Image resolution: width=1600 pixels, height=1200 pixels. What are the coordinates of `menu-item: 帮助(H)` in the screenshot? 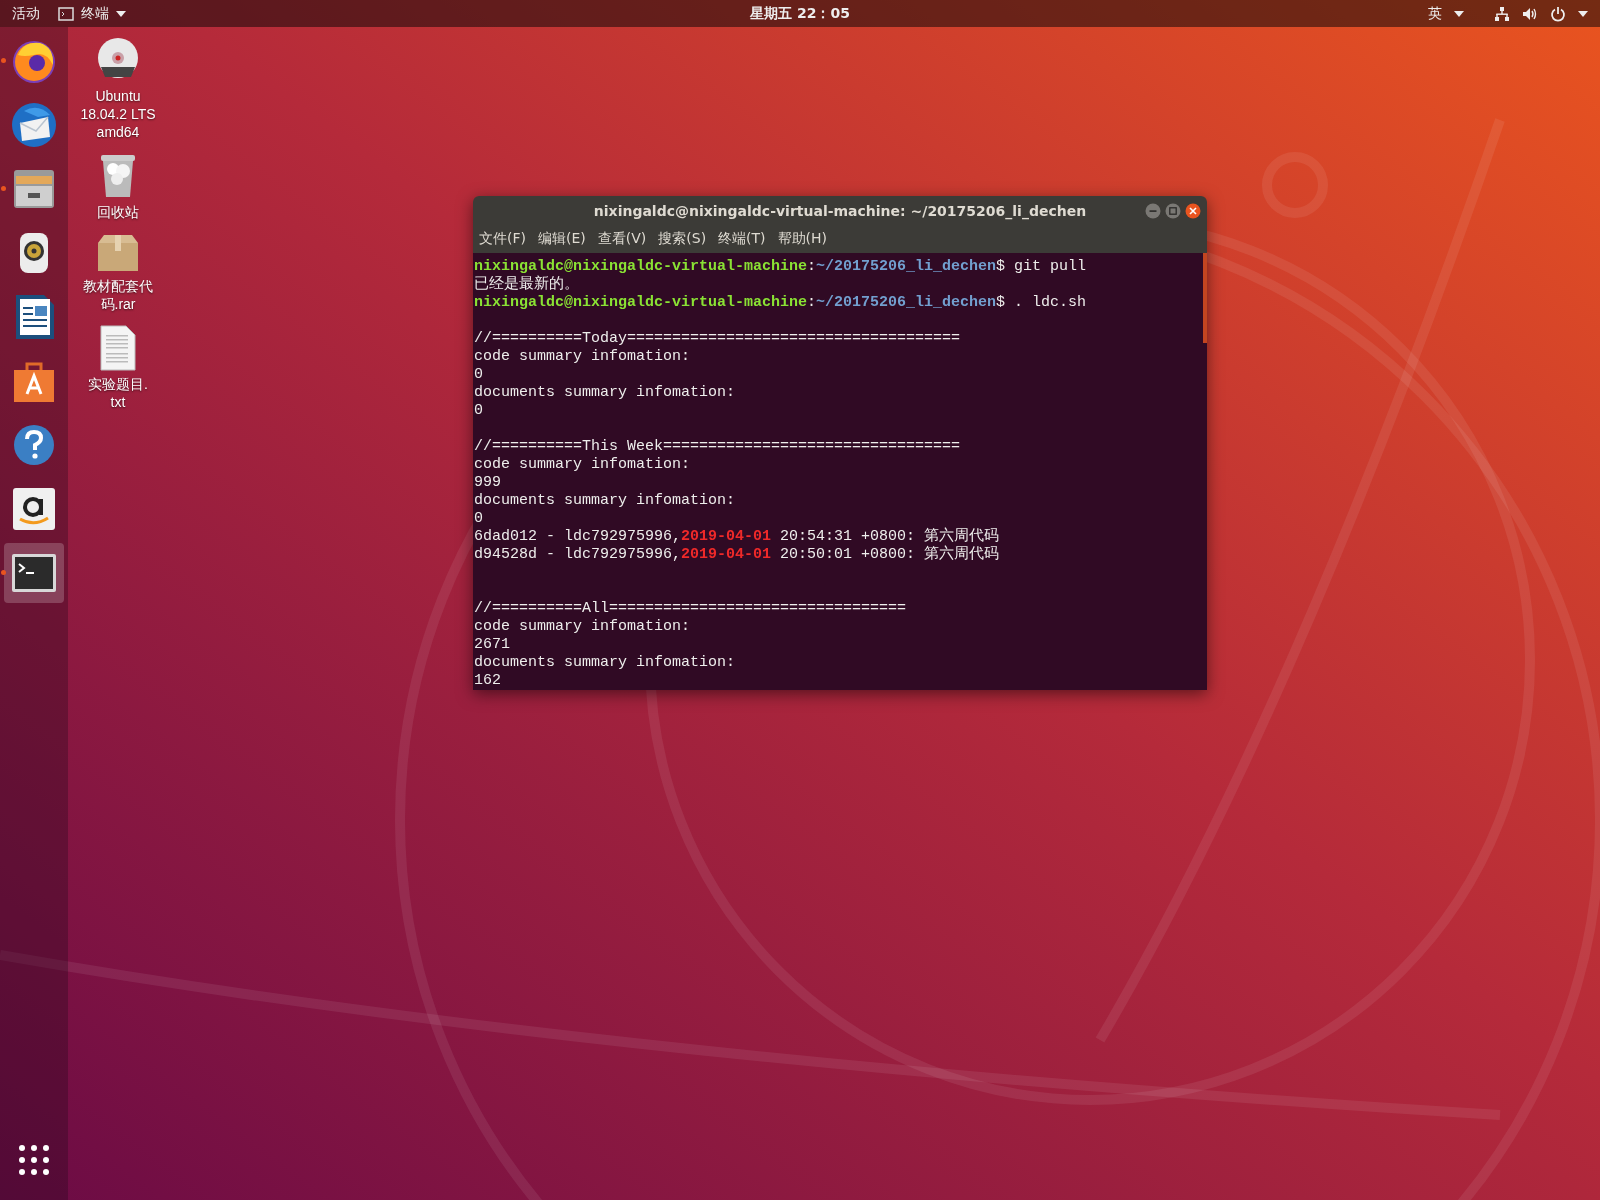 It's located at (802, 239).